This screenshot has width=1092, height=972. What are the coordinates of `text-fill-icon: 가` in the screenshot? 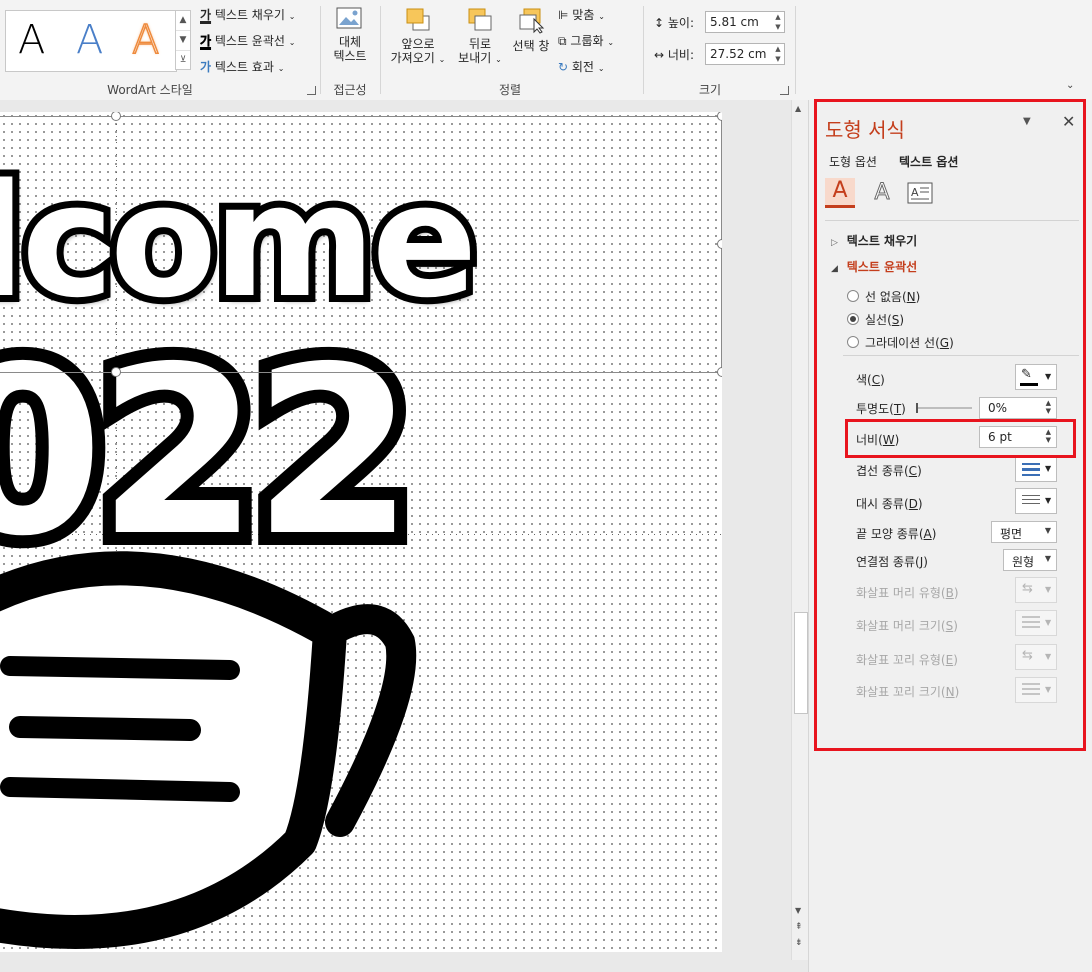 It's located at (206, 15).